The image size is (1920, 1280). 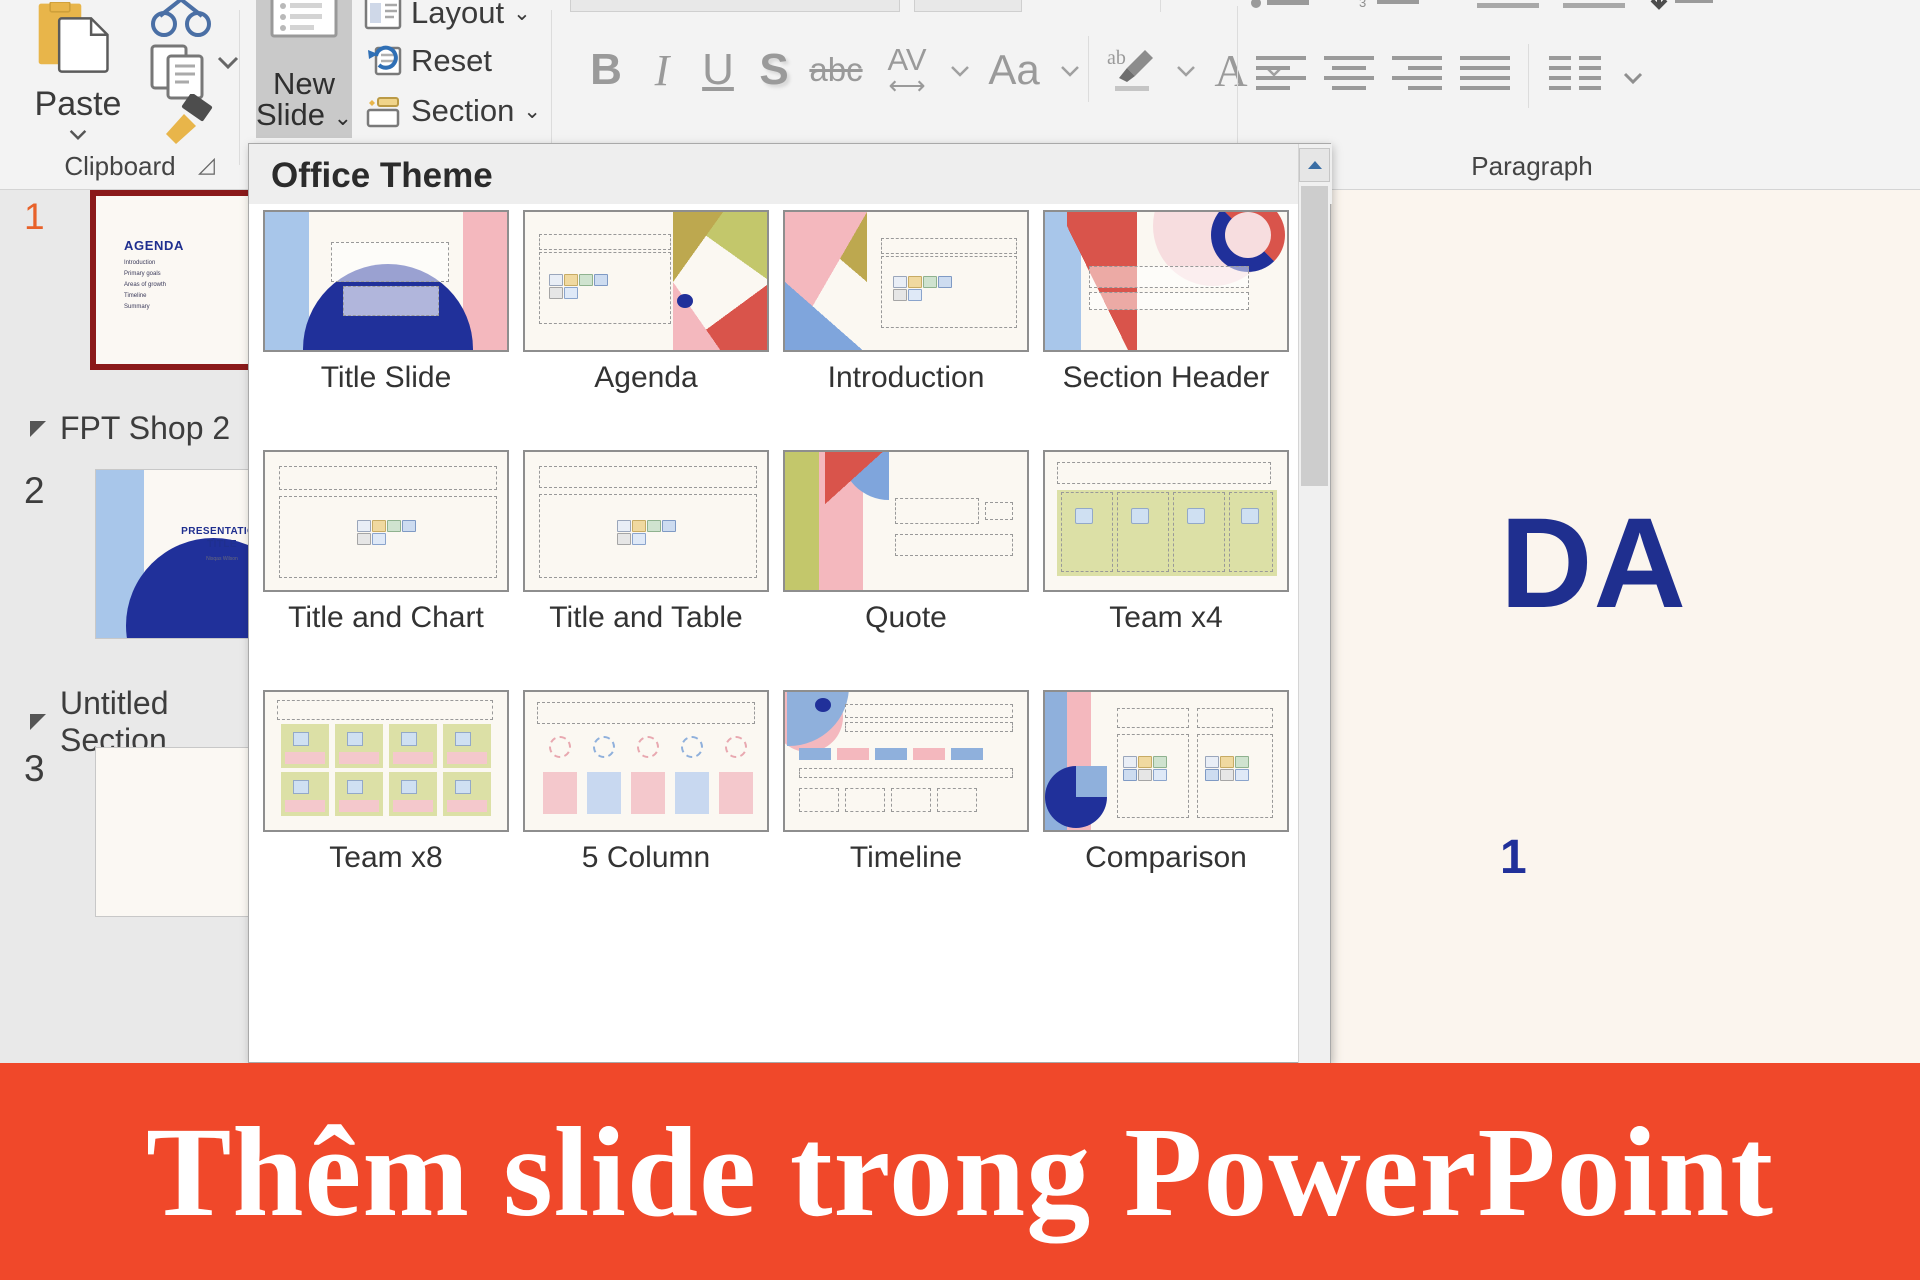 I want to click on increase-indent-button, so click(x=1594, y=7).